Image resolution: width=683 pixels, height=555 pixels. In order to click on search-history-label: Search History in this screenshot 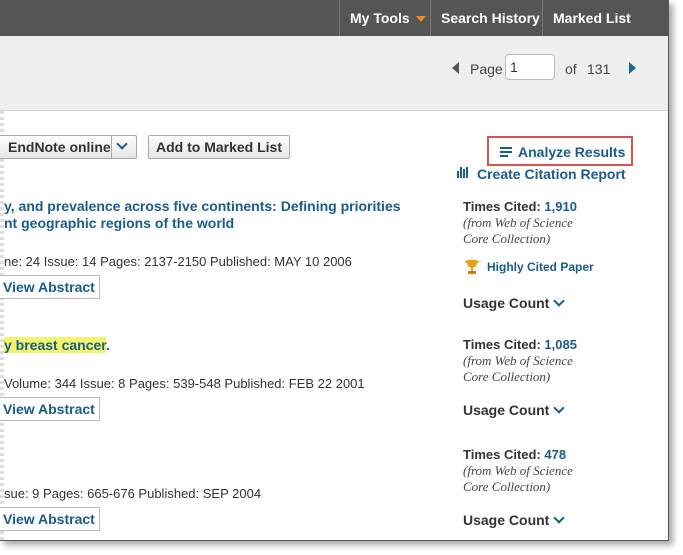, I will do `click(490, 18)`.